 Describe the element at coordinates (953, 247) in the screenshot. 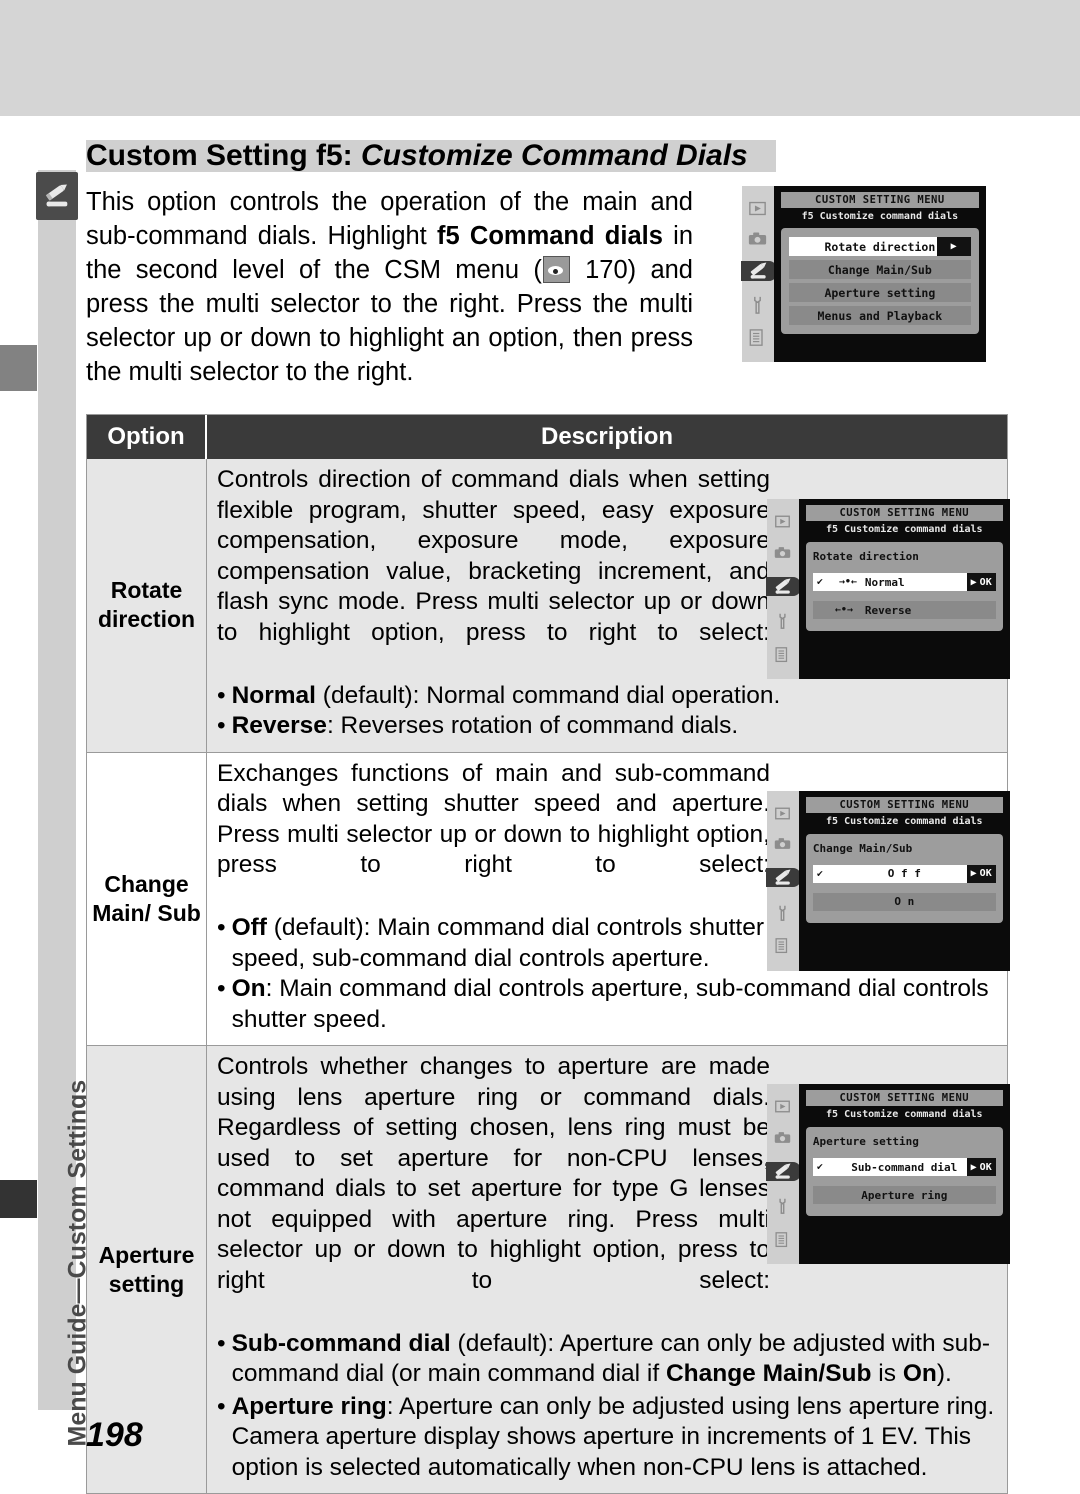

I see `lcd-arrow-right-icon: ▶` at that location.